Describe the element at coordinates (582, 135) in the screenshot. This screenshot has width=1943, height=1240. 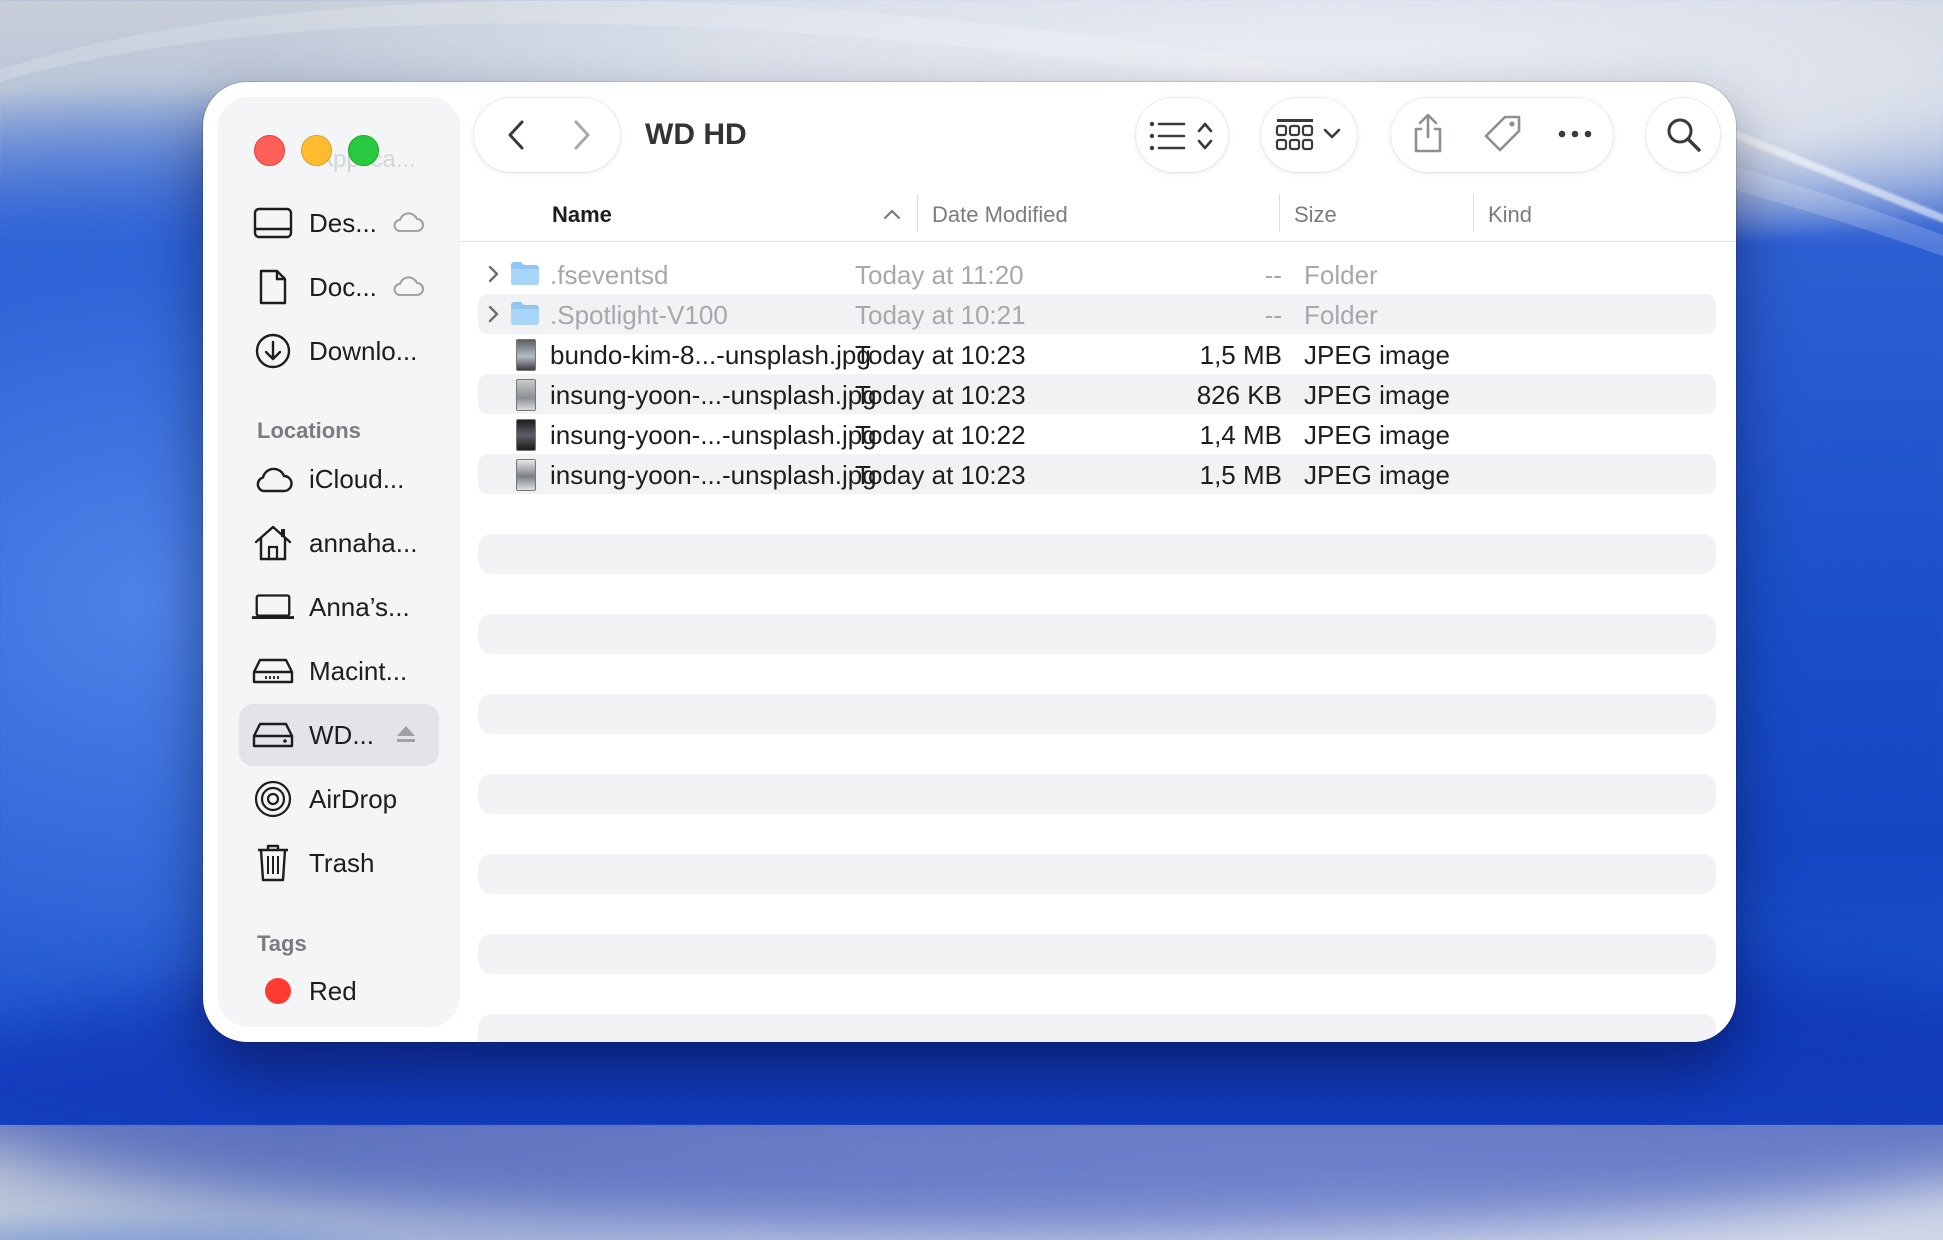
I see `chevron-right-icon` at that location.